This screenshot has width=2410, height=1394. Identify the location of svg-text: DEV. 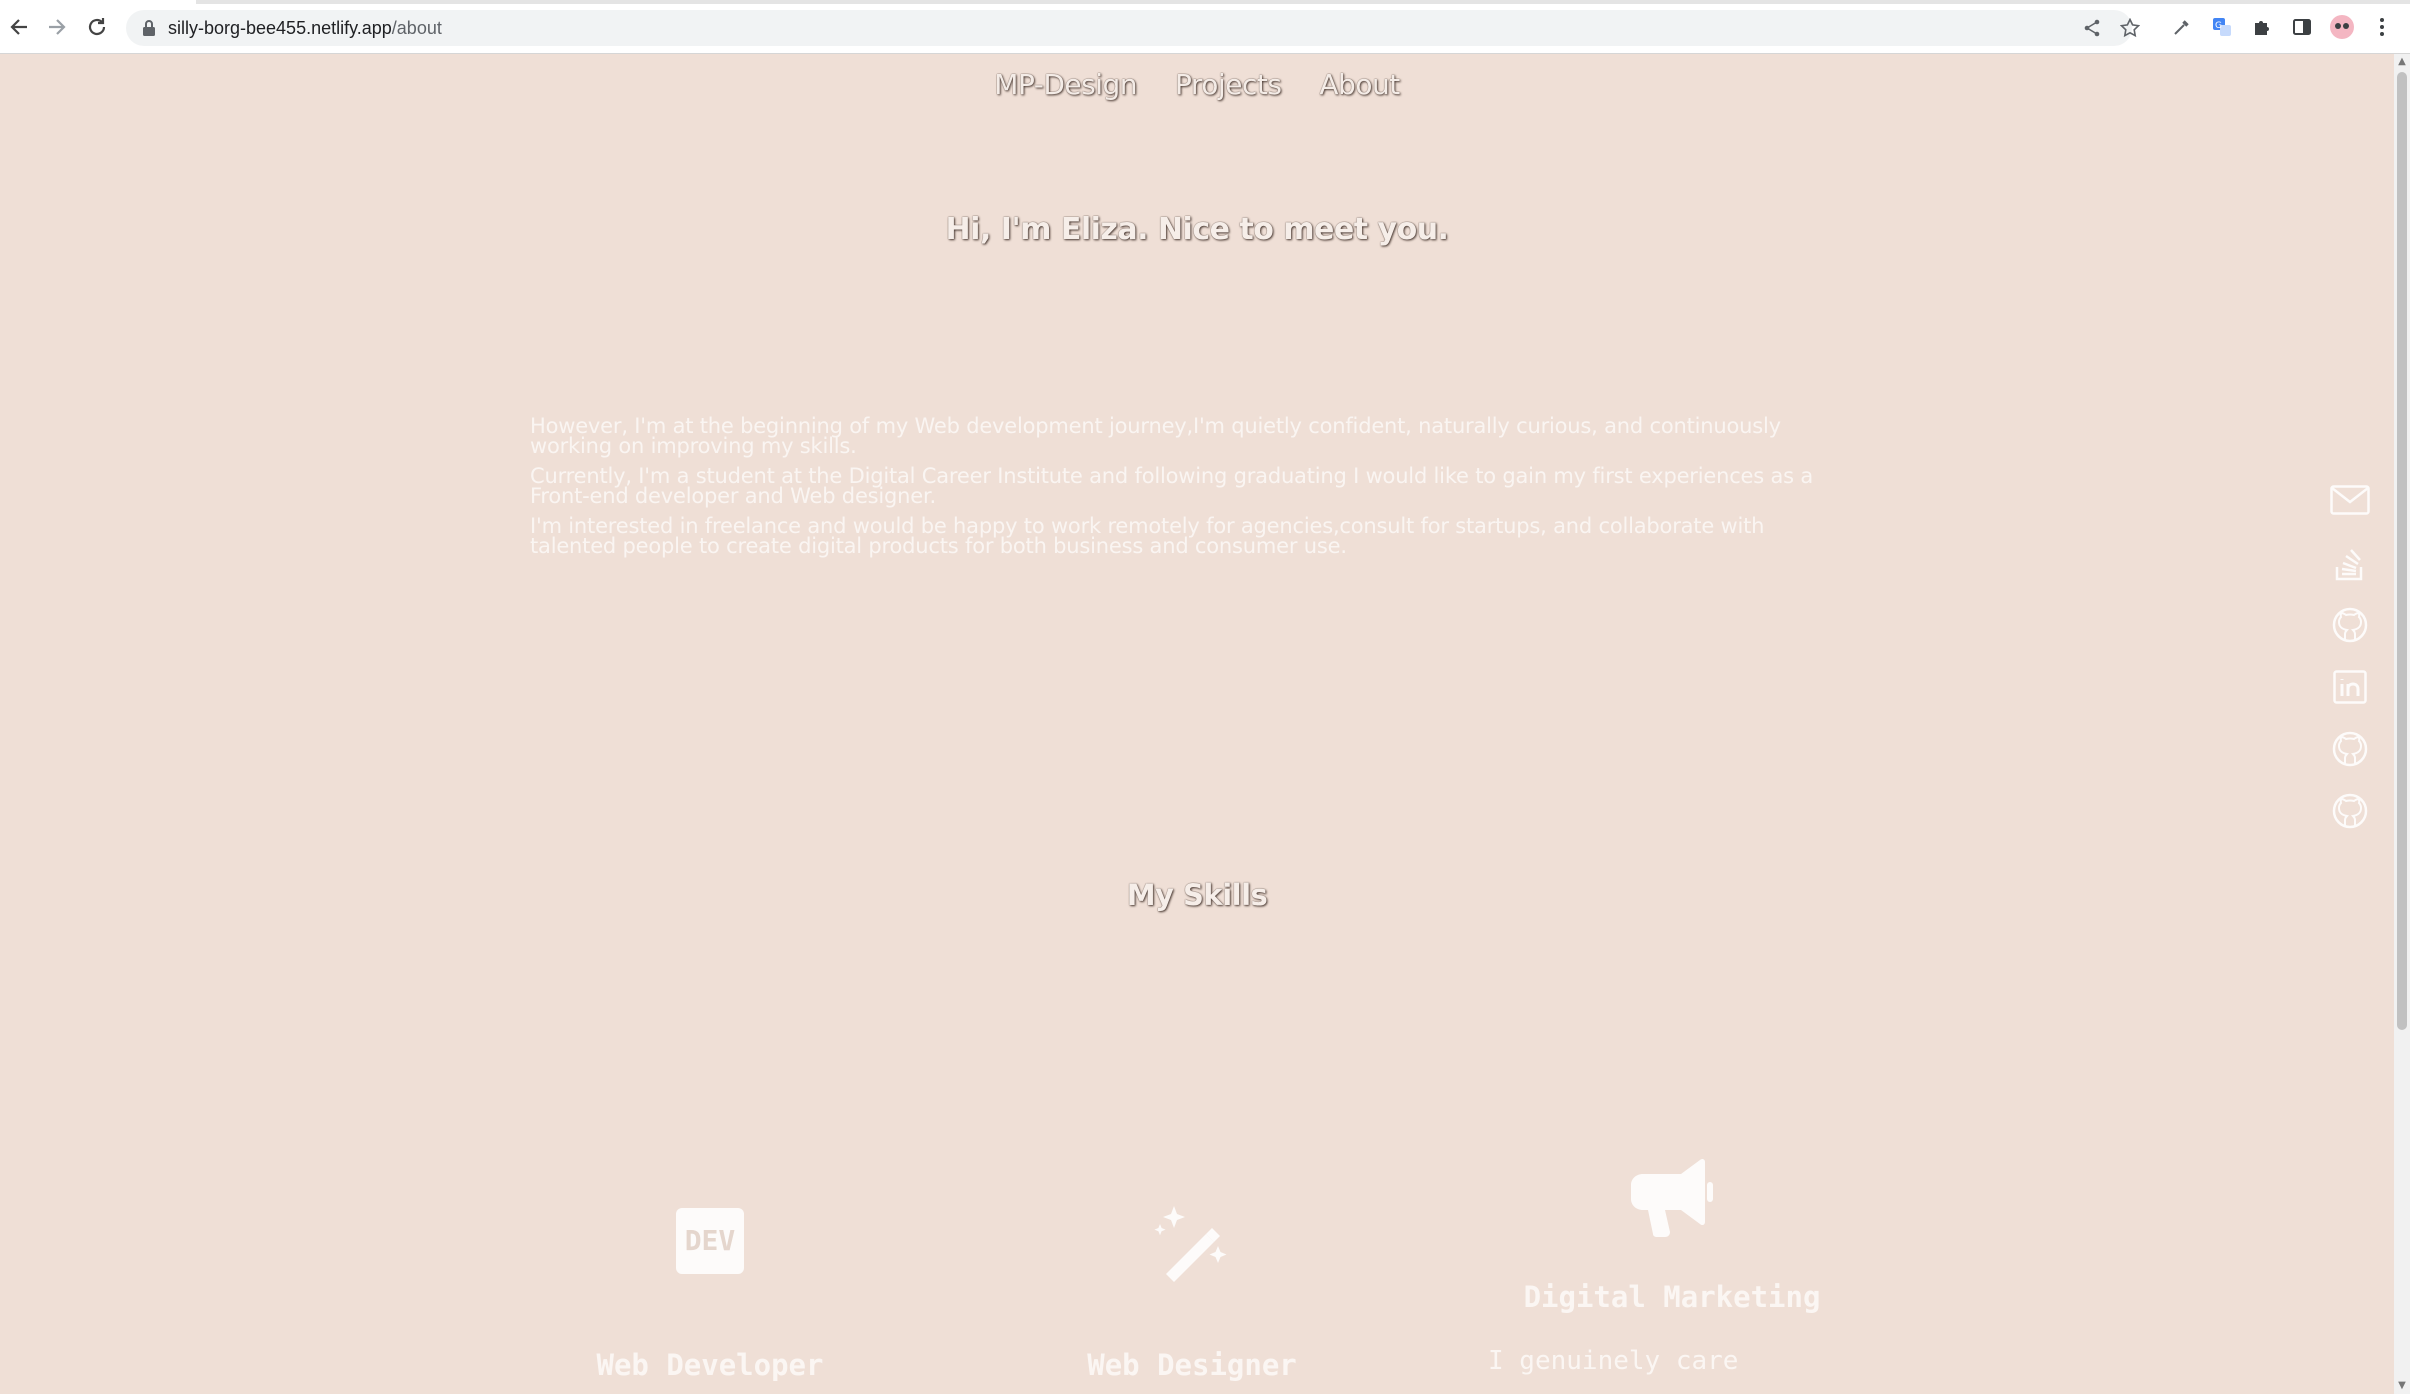
(710, 1240).